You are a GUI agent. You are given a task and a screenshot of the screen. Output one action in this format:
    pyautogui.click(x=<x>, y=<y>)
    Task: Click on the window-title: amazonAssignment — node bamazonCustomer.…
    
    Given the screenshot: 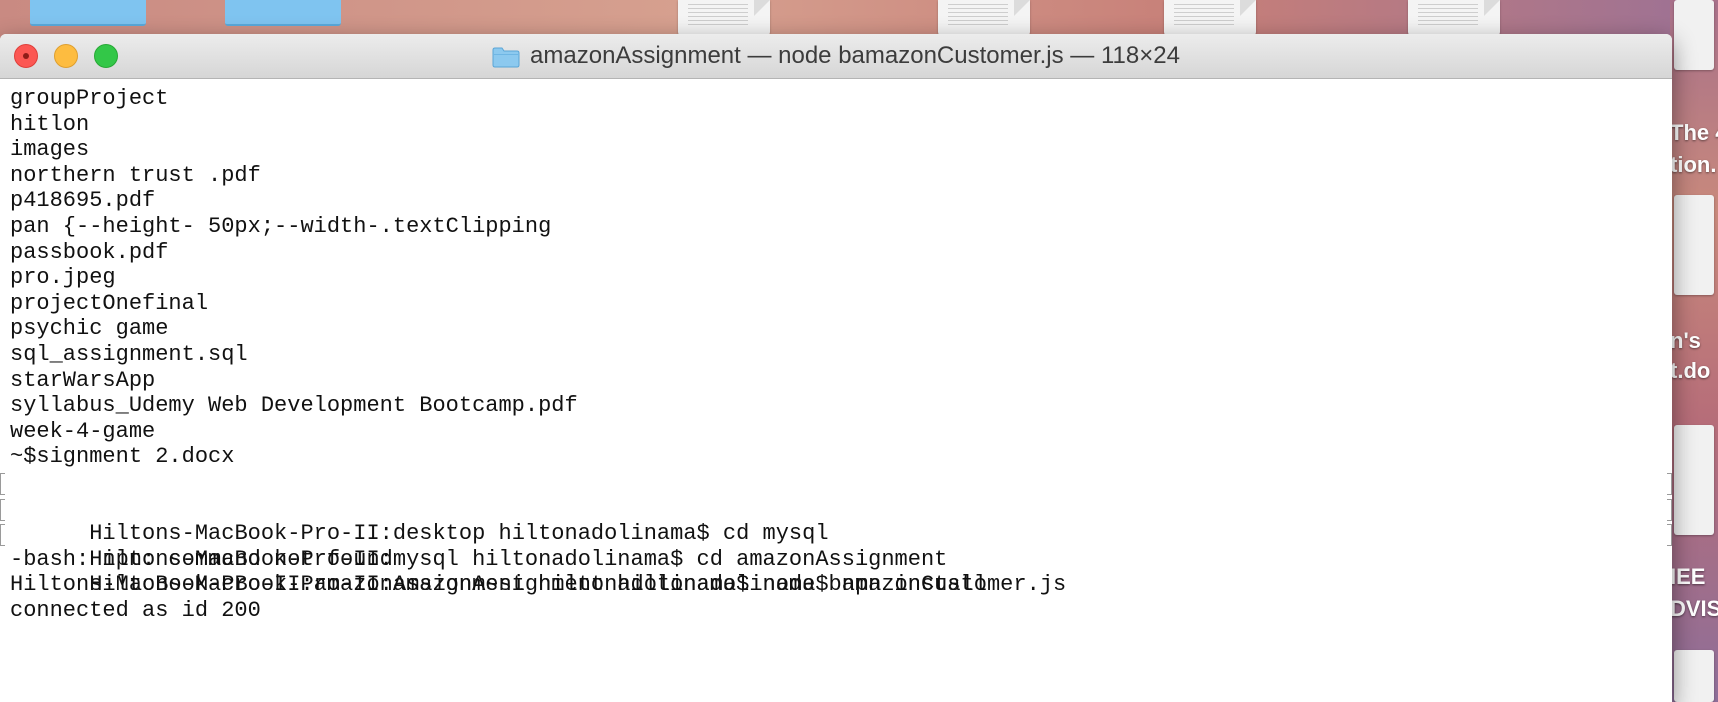 What is the action you would take?
    pyautogui.click(x=855, y=55)
    